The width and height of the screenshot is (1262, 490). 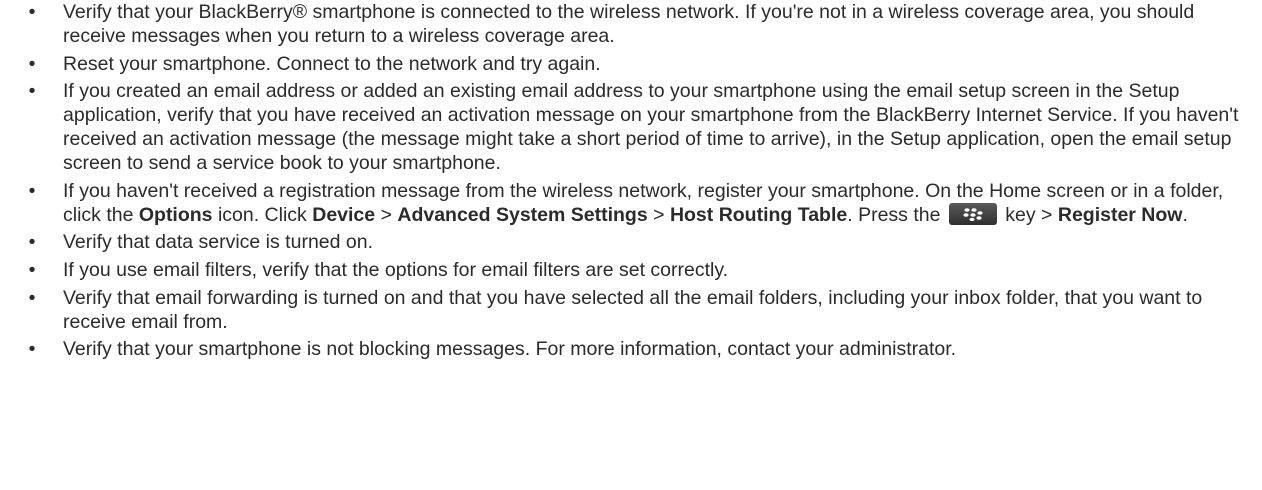 What do you see at coordinates (344, 214) in the screenshot?
I see `device-label: Device` at bounding box center [344, 214].